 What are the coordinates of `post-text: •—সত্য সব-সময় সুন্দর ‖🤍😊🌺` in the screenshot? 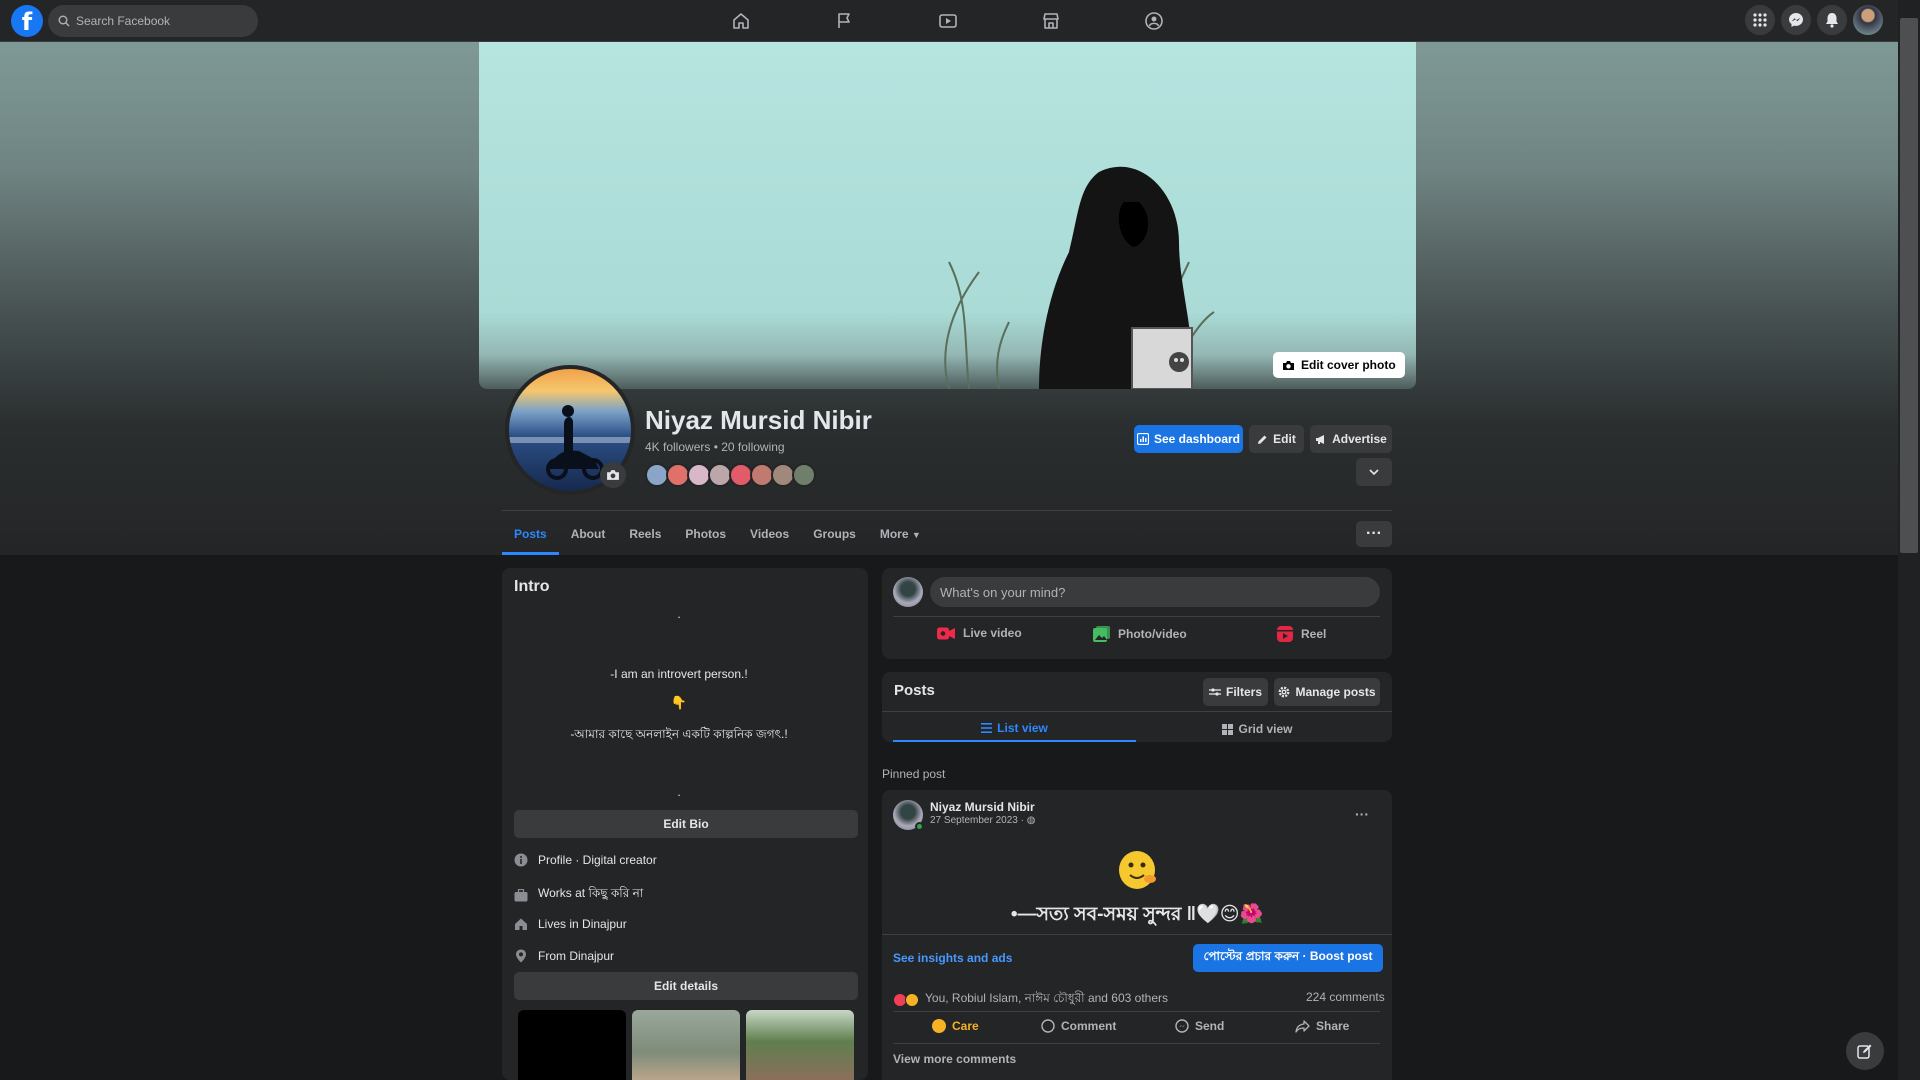 It's located at (1137, 914).